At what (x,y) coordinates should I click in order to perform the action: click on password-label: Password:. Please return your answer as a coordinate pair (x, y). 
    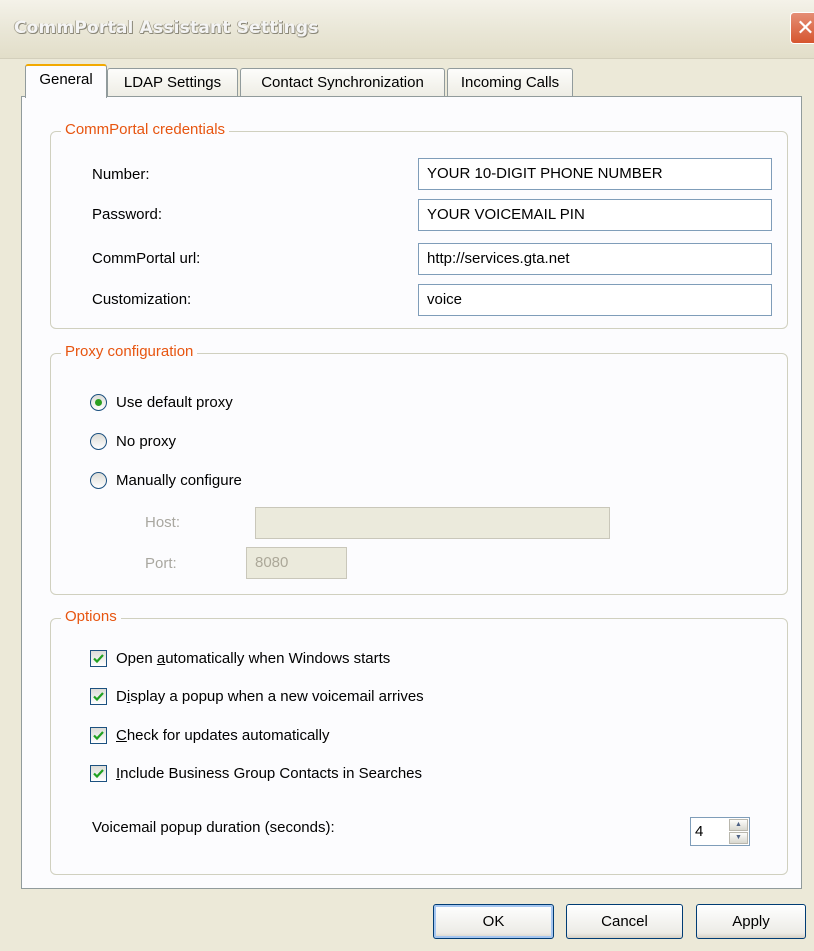
    Looking at the image, I should click on (127, 214).